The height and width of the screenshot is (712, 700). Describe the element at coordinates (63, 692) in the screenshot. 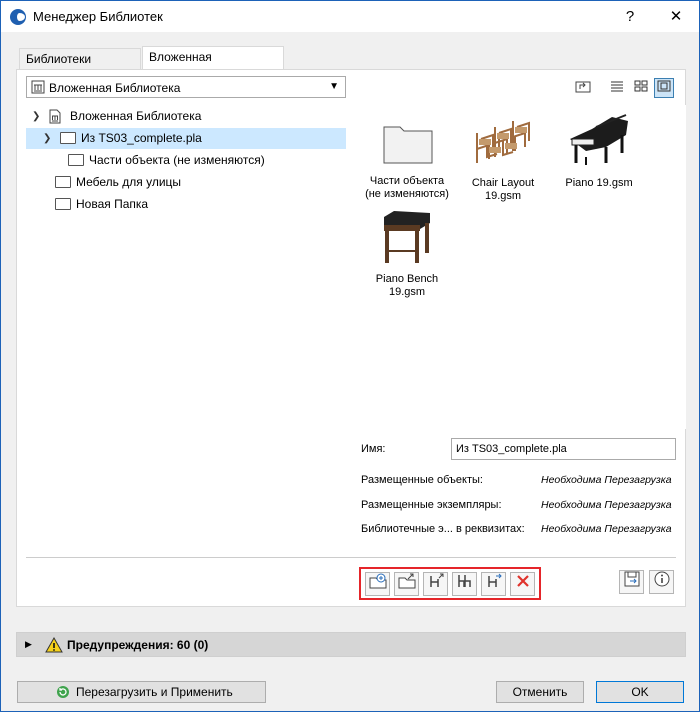

I see `reload-icon` at that location.